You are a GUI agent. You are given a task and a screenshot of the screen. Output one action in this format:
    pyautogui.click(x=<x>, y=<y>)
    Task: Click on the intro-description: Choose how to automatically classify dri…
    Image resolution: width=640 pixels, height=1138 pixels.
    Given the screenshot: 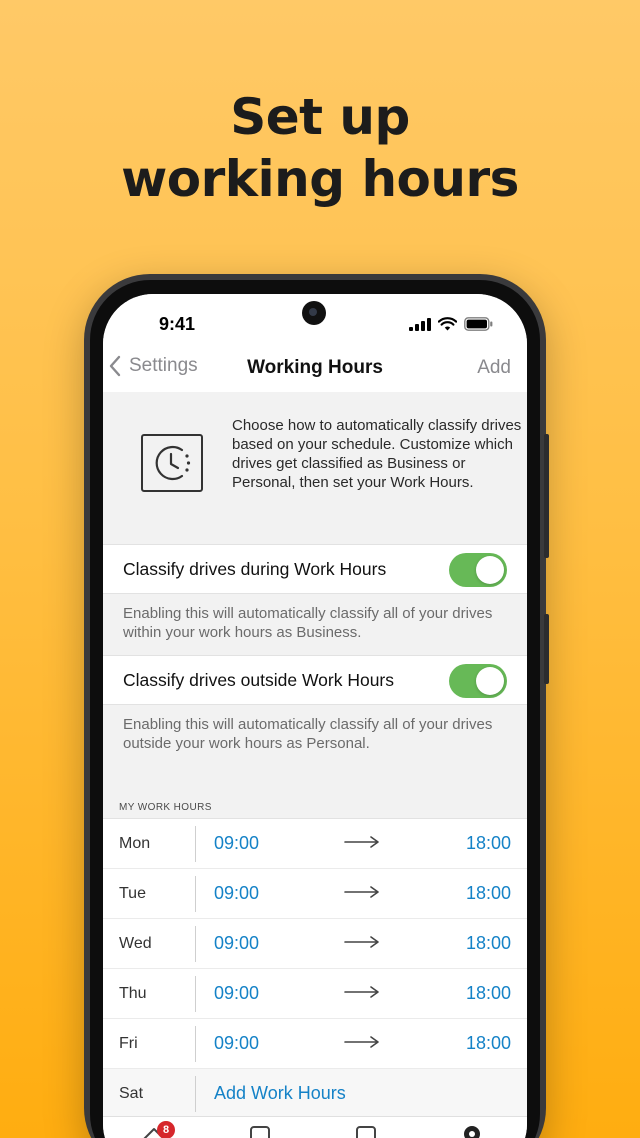 What is the action you would take?
    pyautogui.click(x=377, y=454)
    